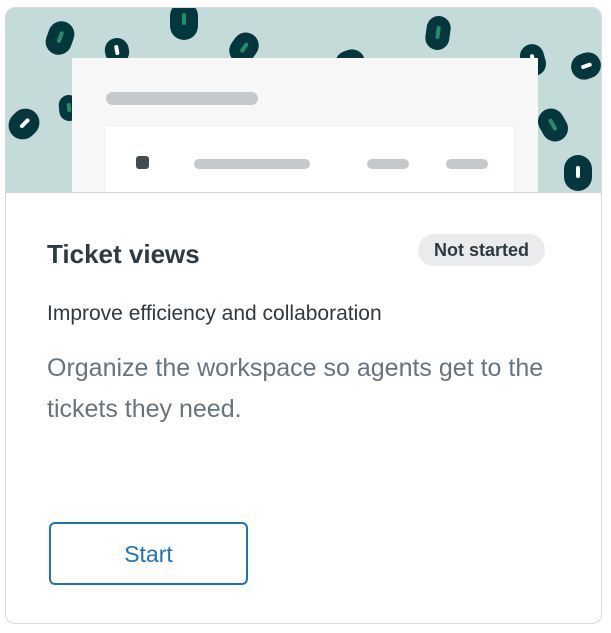 The image size is (611, 633). Describe the element at coordinates (214, 313) in the screenshot. I see `card-subtitle: Improve efficiency and collaboration` at that location.